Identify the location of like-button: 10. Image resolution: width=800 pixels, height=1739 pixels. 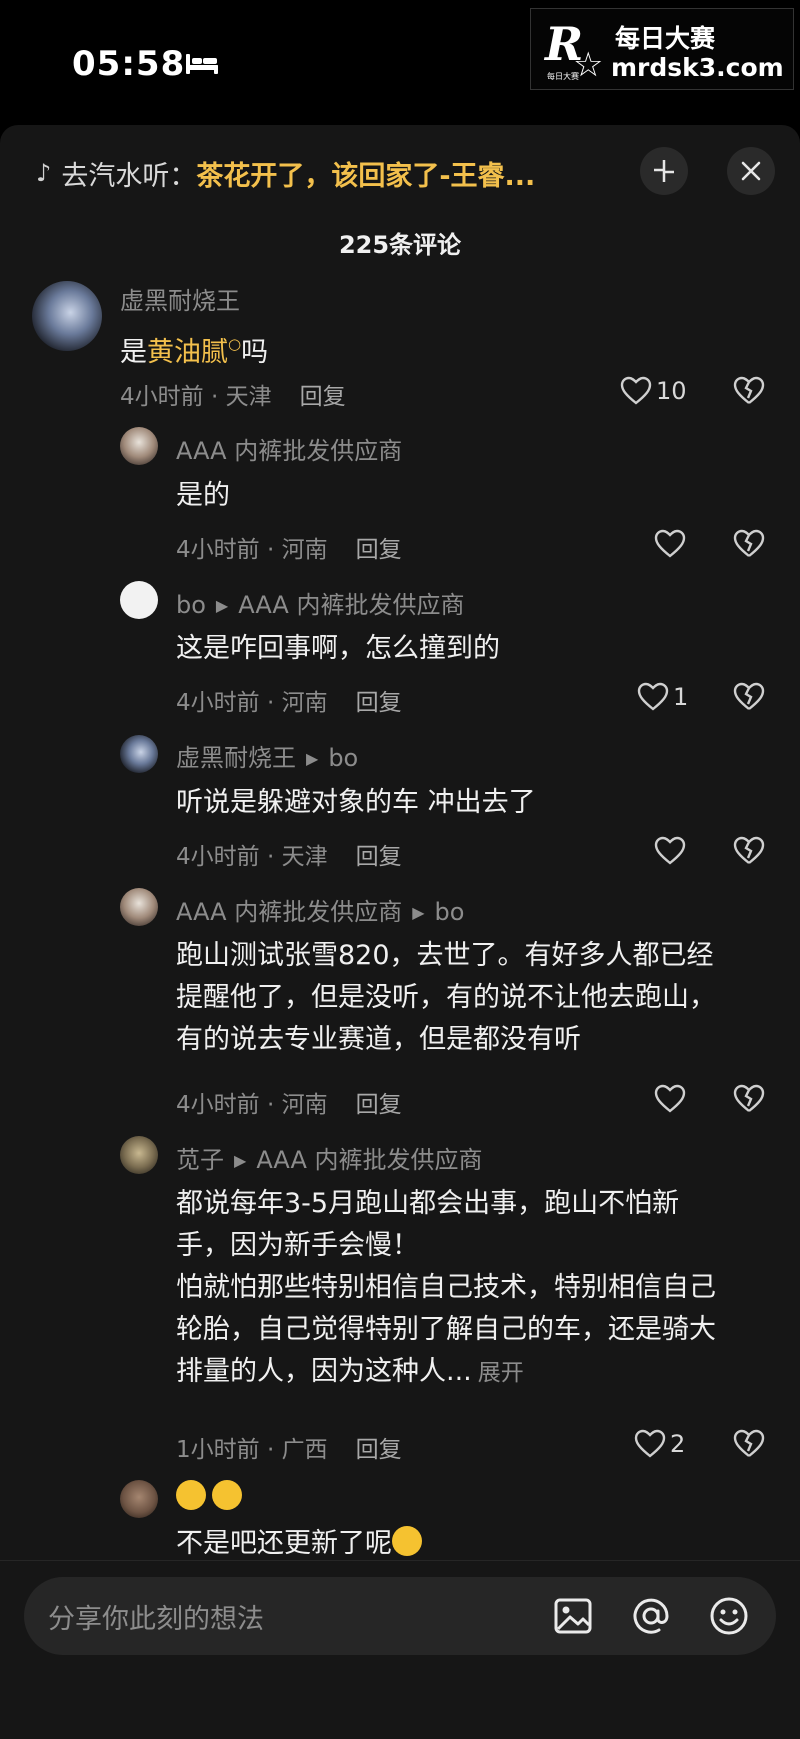
(653, 391).